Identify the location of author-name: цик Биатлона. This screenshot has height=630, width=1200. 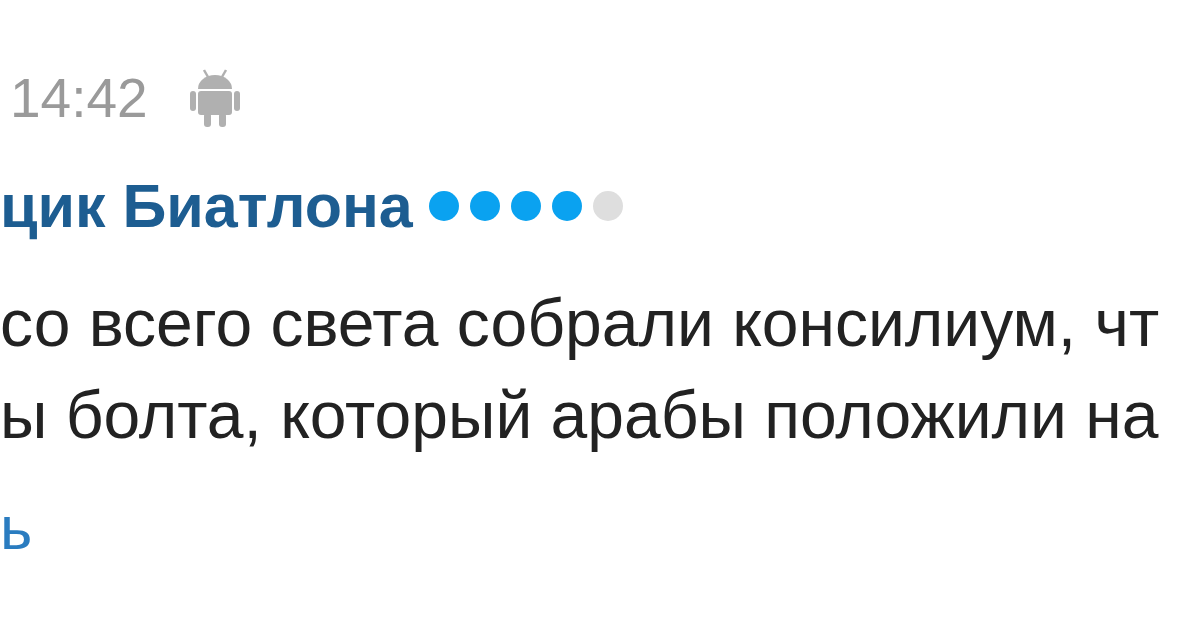
(206, 206).